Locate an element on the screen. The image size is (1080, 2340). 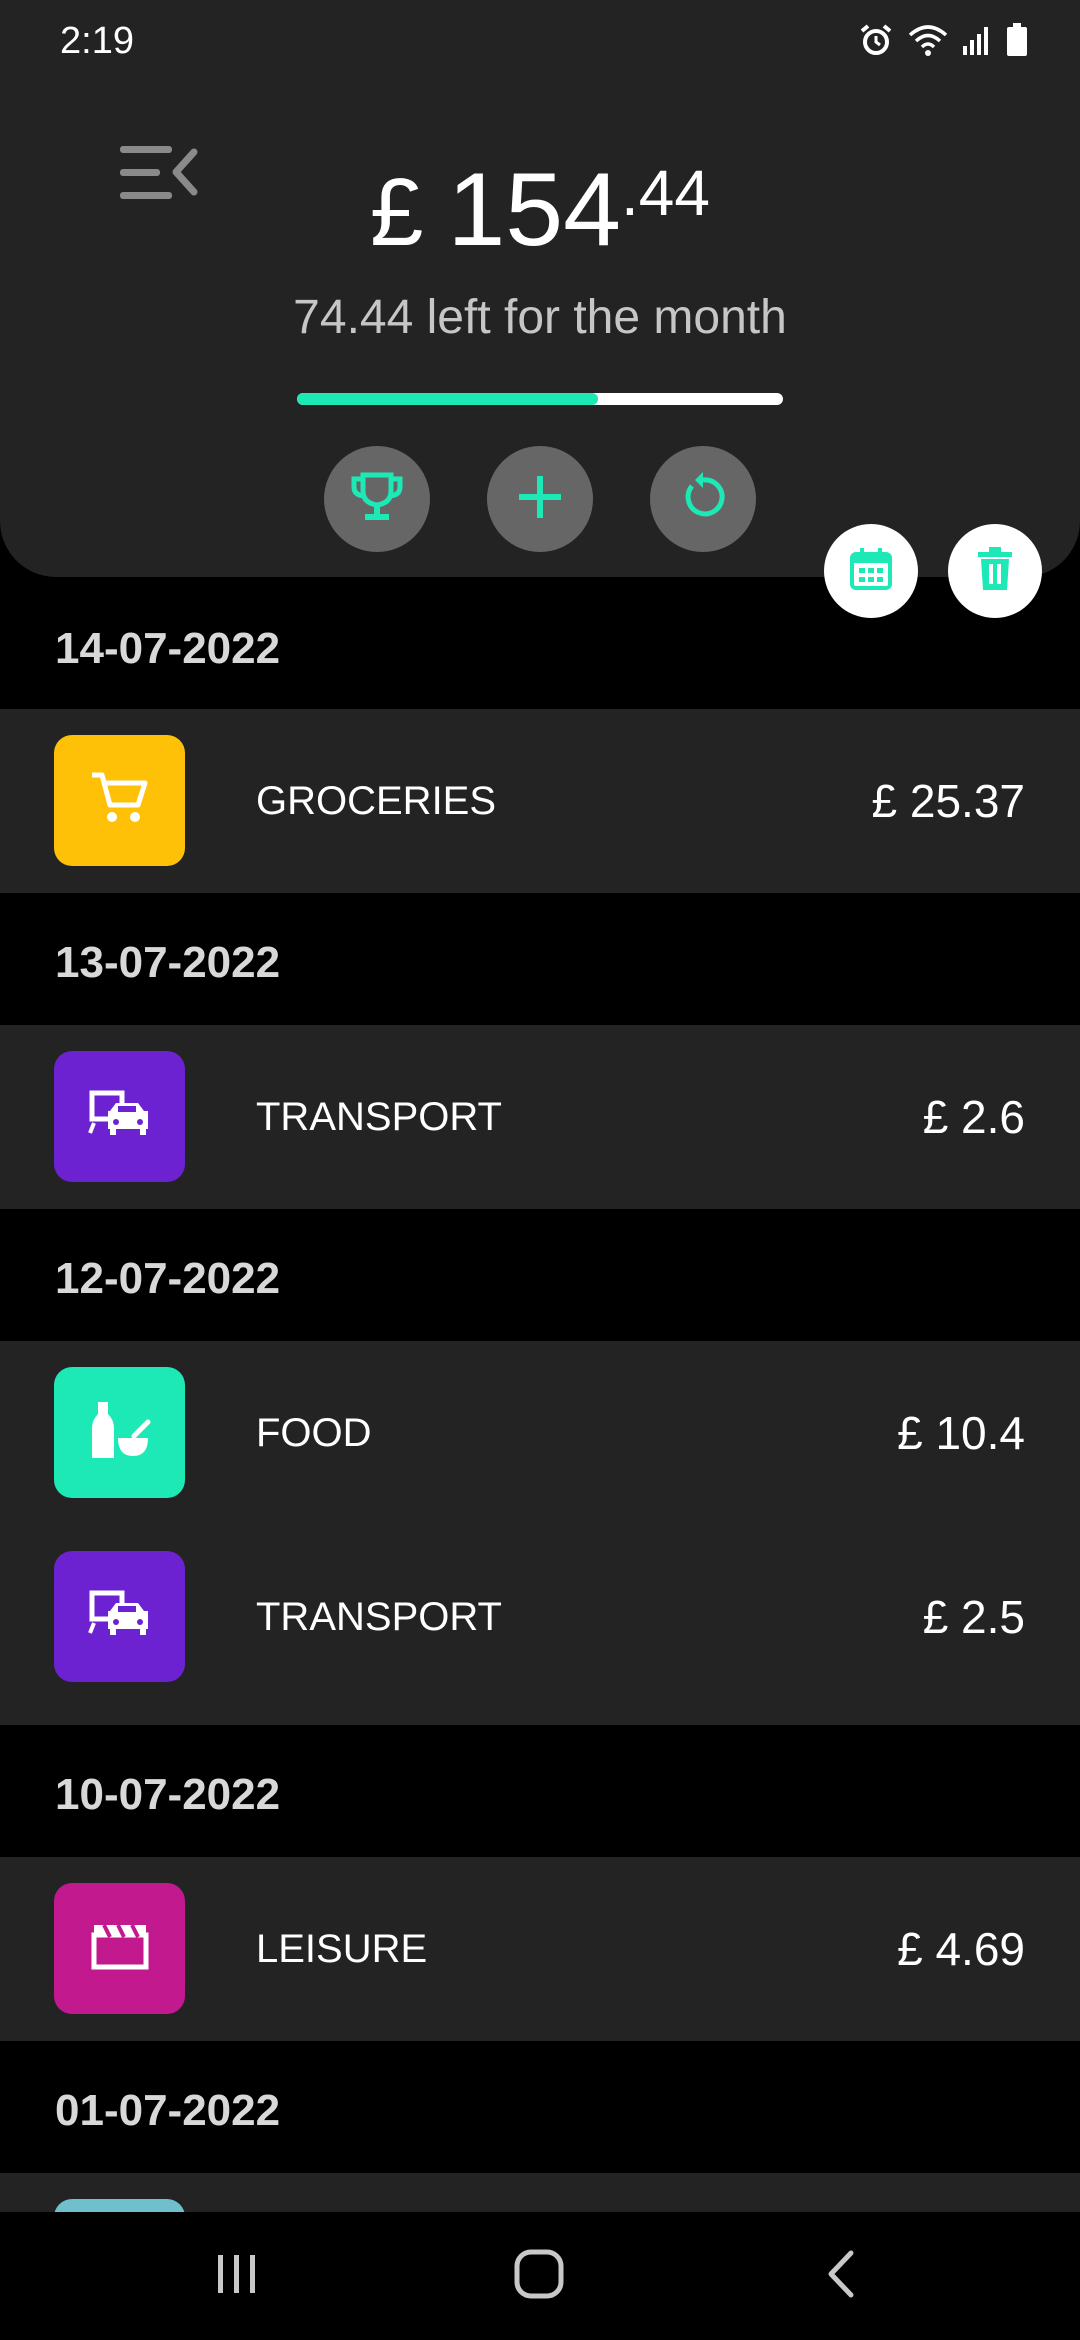
balance-currency: £ is located at coordinates (397, 212).